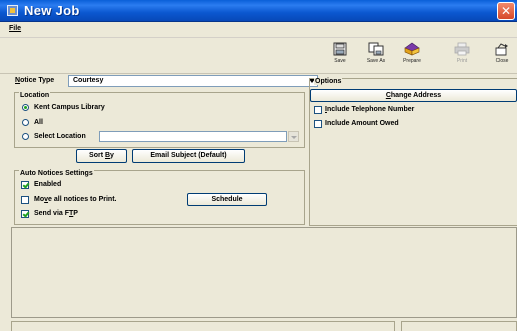  I want to click on radio-all-label: All, so click(38, 122).